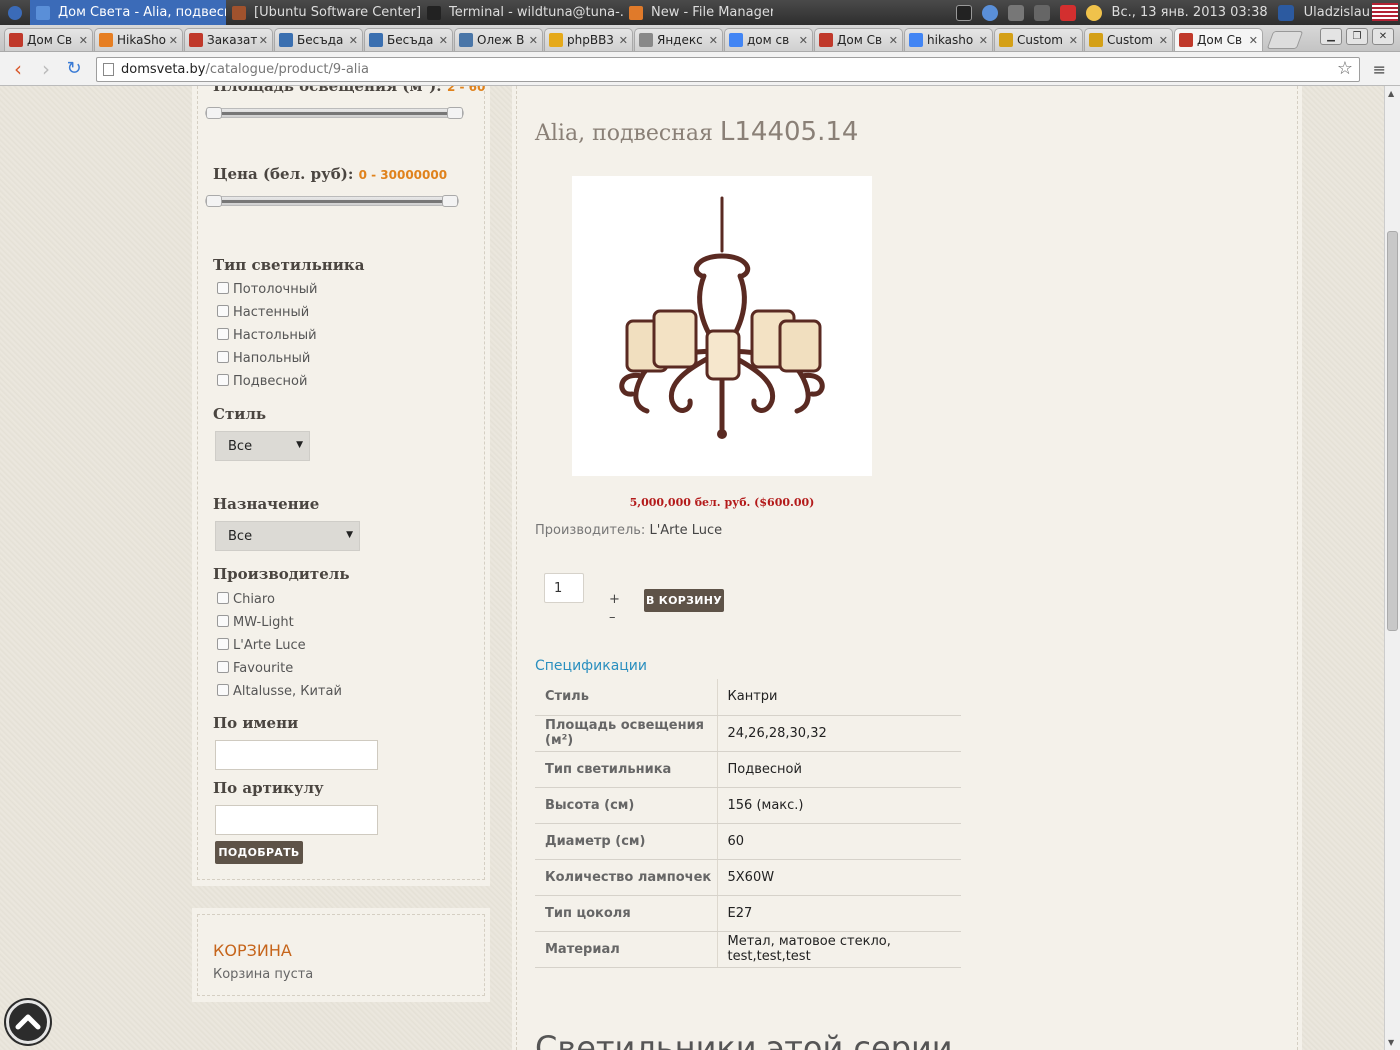 The height and width of the screenshot is (1050, 1400). Describe the element at coordinates (678, 39) in the screenshot. I see `browser-tab: Яндекс ✕` at that location.